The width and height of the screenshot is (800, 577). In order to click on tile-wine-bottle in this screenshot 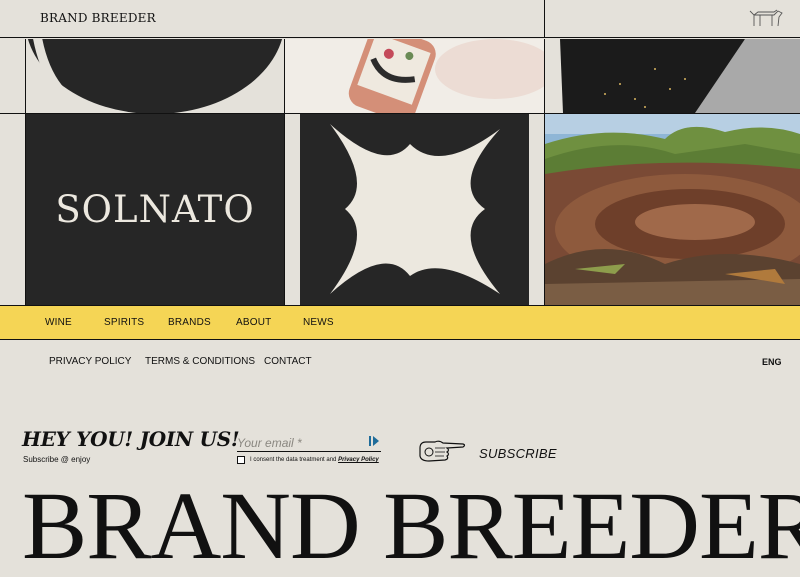, I will do `click(414, 76)`.